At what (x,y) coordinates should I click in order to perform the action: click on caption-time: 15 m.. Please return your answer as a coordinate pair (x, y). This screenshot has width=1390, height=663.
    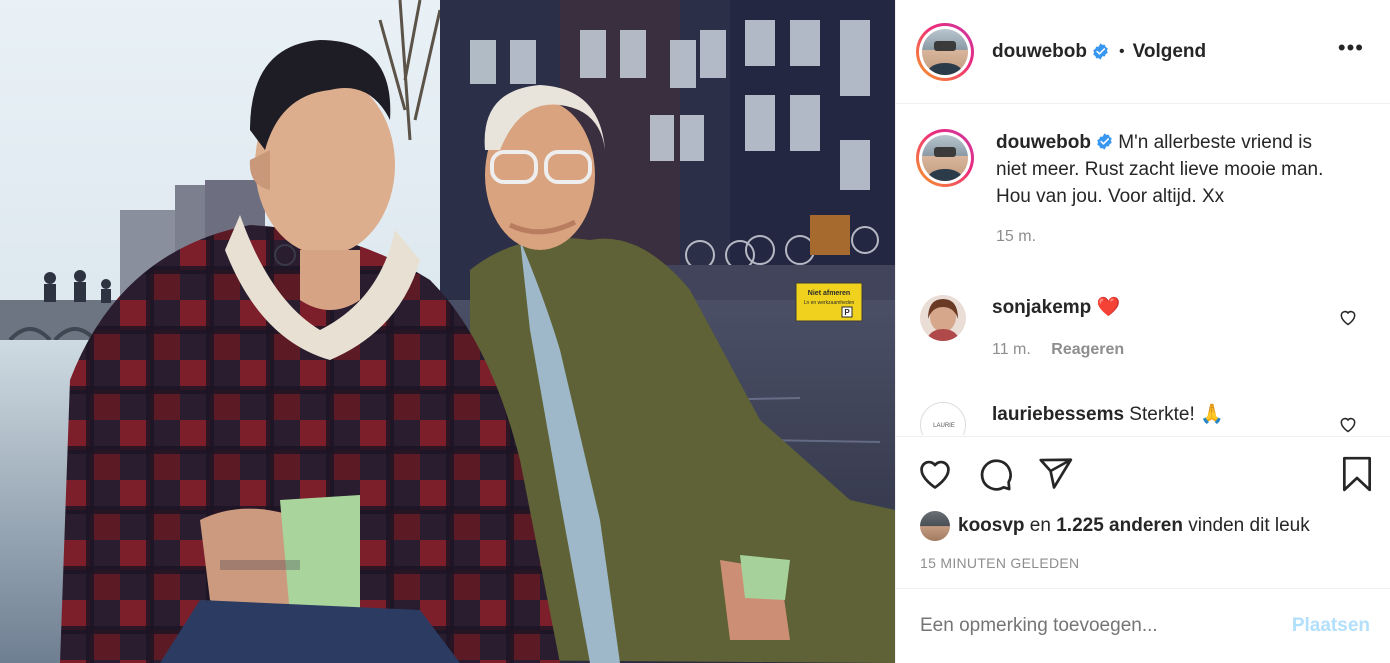
    Looking at the image, I should click on (1188, 237).